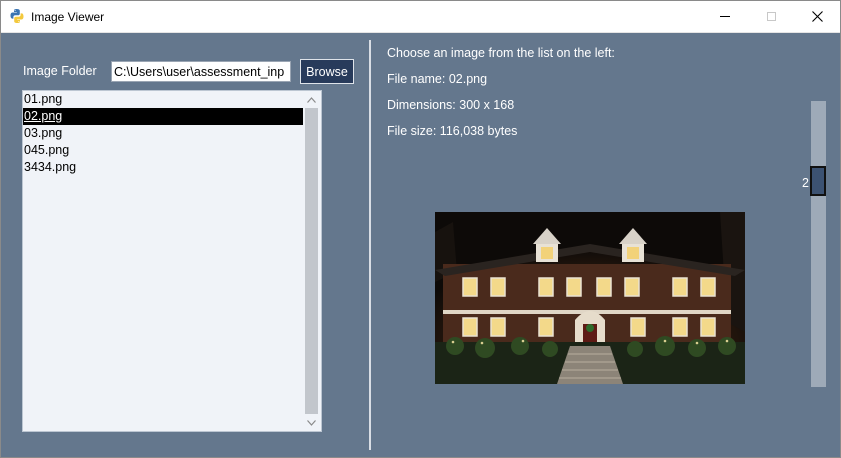 The height and width of the screenshot is (458, 841). Describe the element at coordinates (17, 16) in the screenshot. I see `python-icon` at that location.